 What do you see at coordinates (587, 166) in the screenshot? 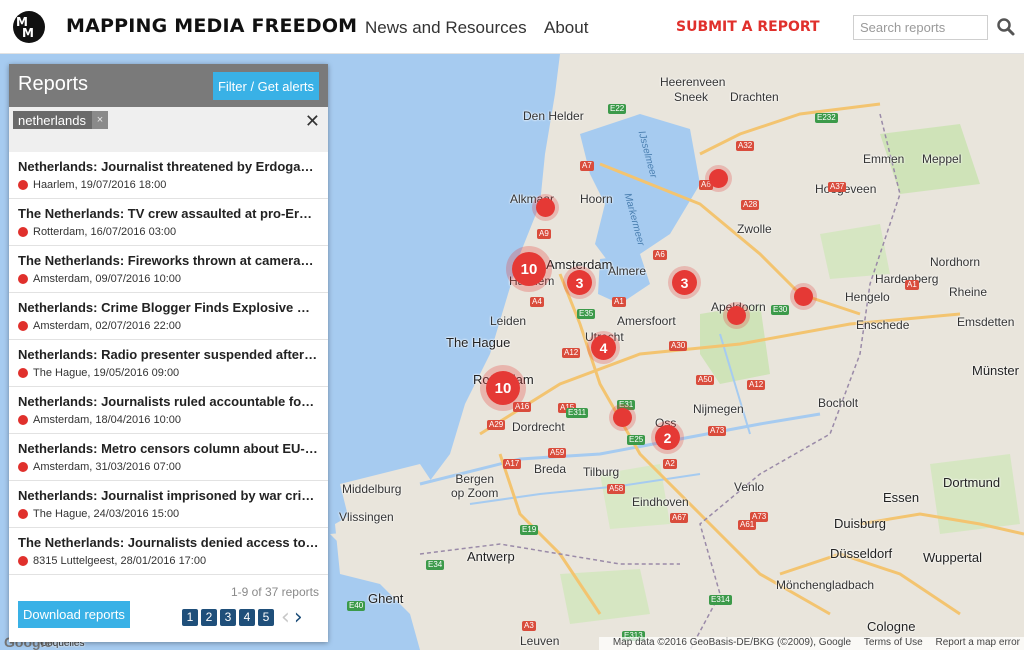
I see `road-shield: A7` at bounding box center [587, 166].